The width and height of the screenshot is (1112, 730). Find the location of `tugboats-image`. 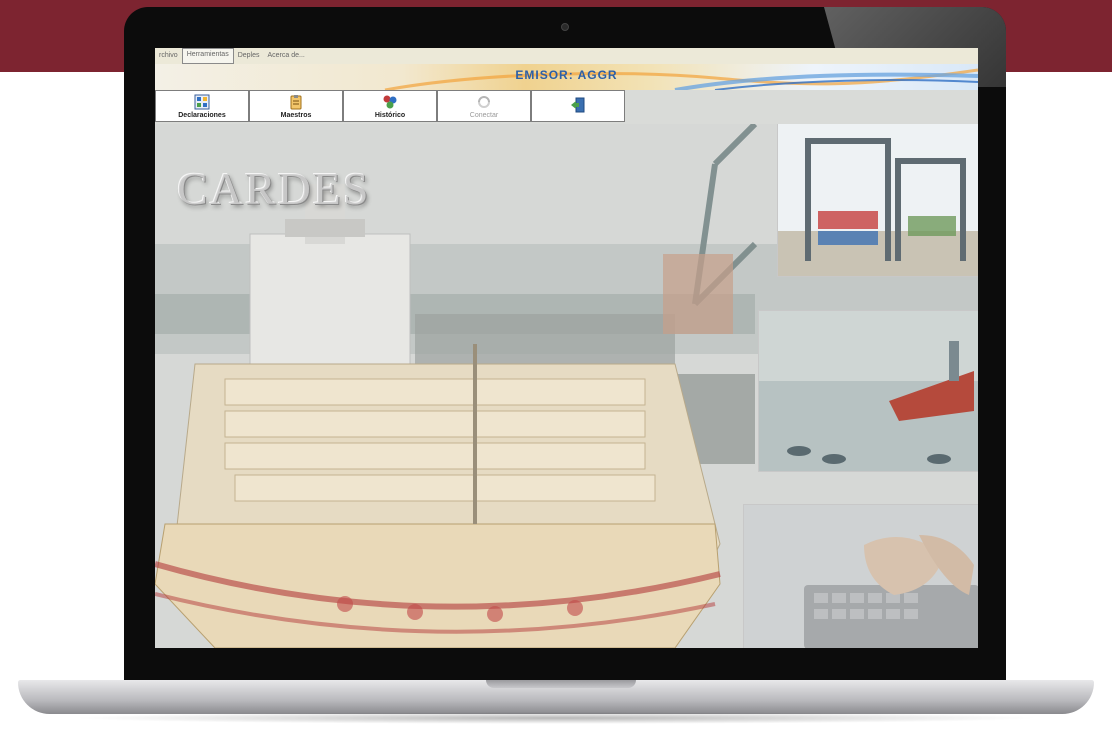

tugboats-image is located at coordinates (868, 391).